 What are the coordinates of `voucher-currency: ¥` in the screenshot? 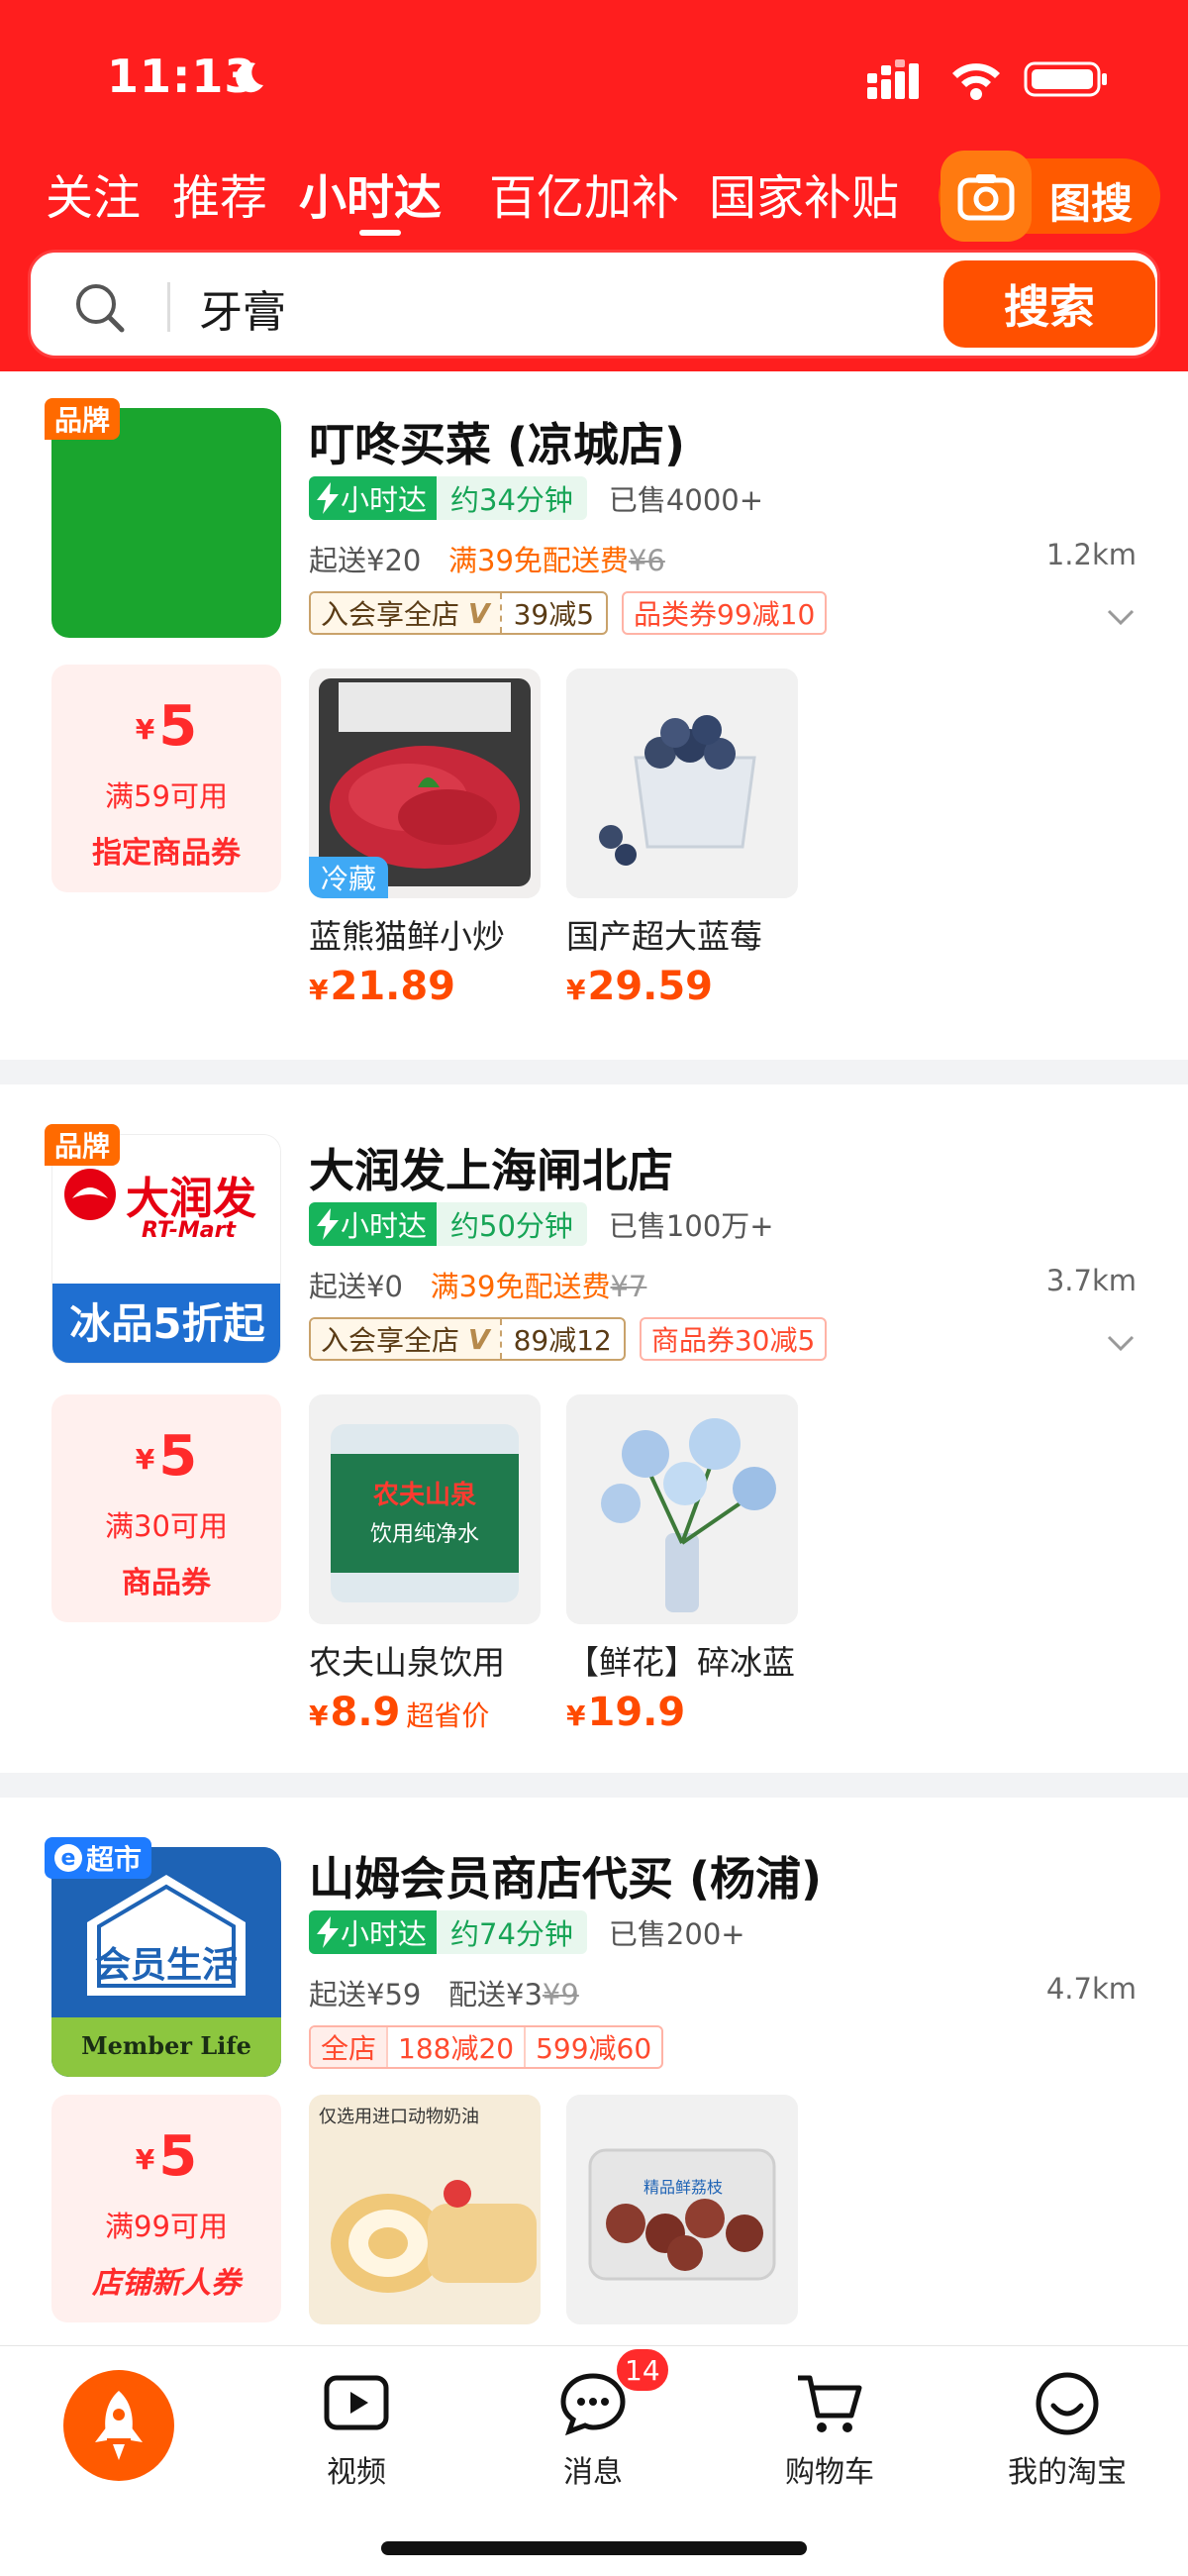 It's located at (145, 1459).